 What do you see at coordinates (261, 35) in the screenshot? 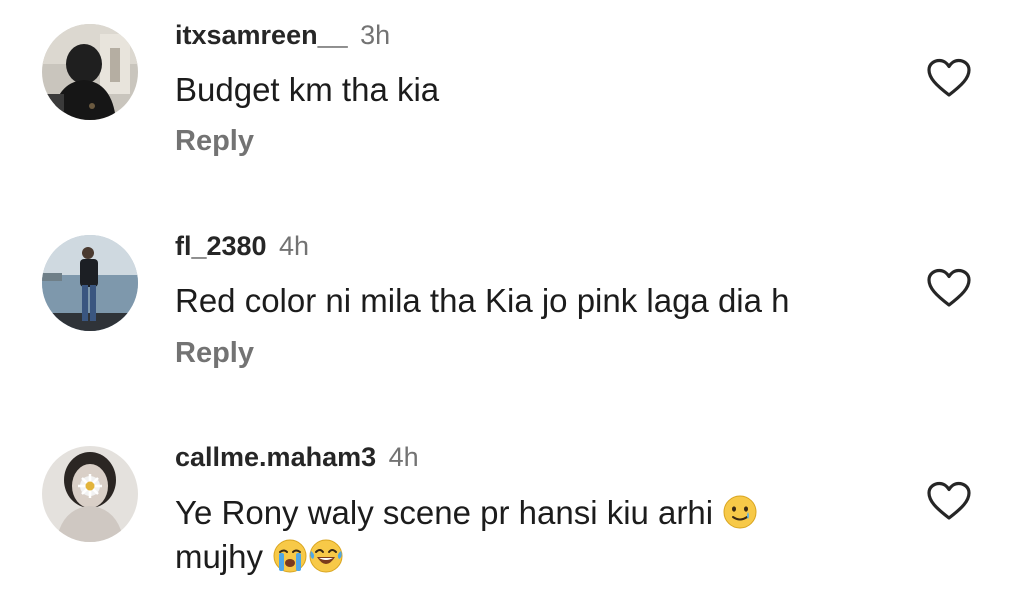
I see `username: itxsamreen__` at bounding box center [261, 35].